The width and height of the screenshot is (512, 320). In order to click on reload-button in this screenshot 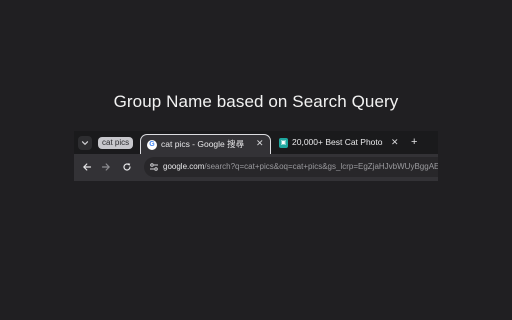, I will do `click(127, 167)`.